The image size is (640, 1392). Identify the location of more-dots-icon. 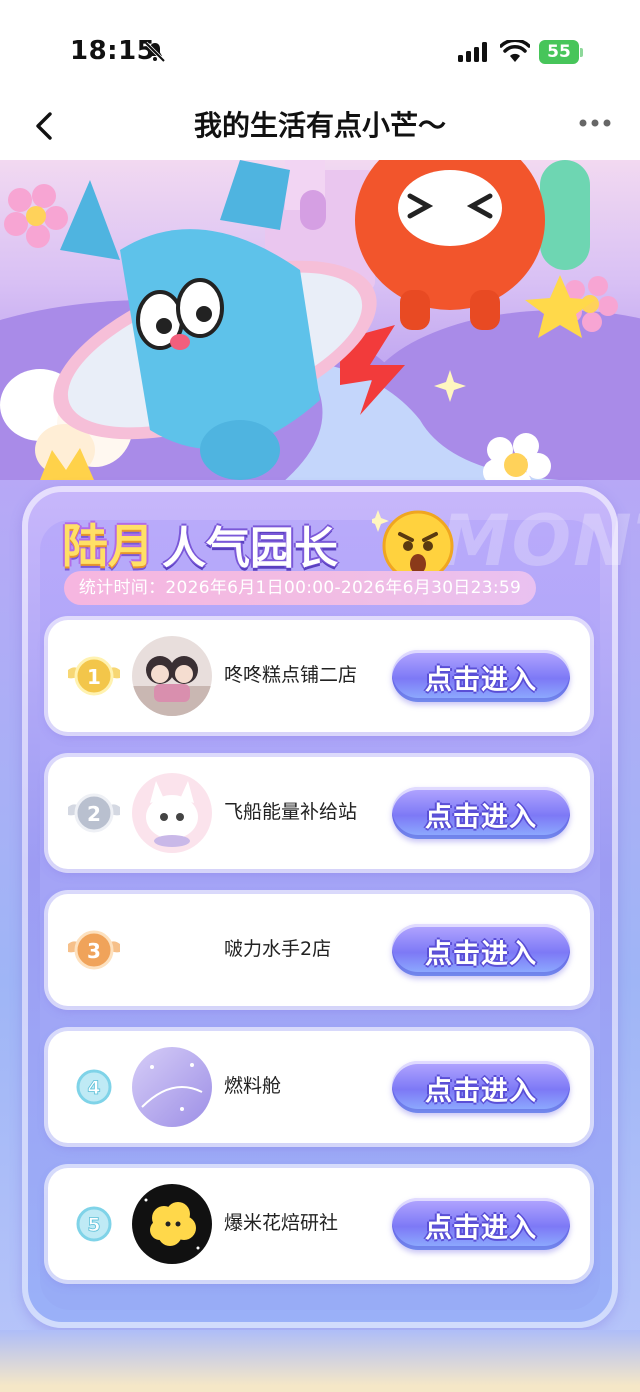
(595, 123).